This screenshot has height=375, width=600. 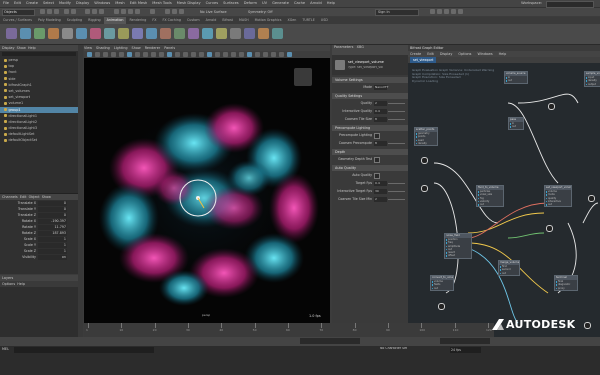 What do you see at coordinates (151, 33) in the screenshot?
I see `shelf-tool-11-icon` at bounding box center [151, 33].